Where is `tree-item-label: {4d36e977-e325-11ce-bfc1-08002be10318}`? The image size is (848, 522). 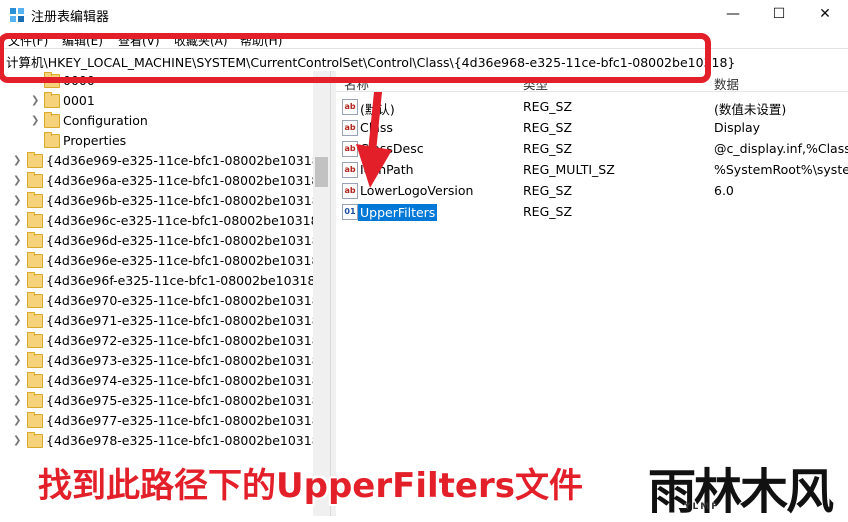
tree-item-label: {4d36e977-e325-11ce-bfc1-08002be10318} is located at coordinates (179, 420).